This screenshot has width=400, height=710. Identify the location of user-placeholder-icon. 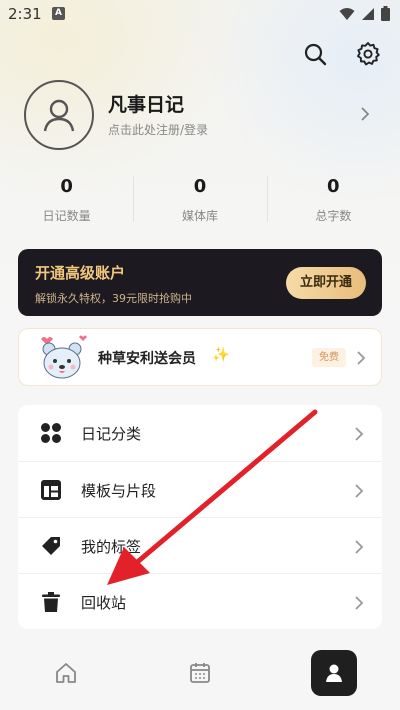
(59, 115).